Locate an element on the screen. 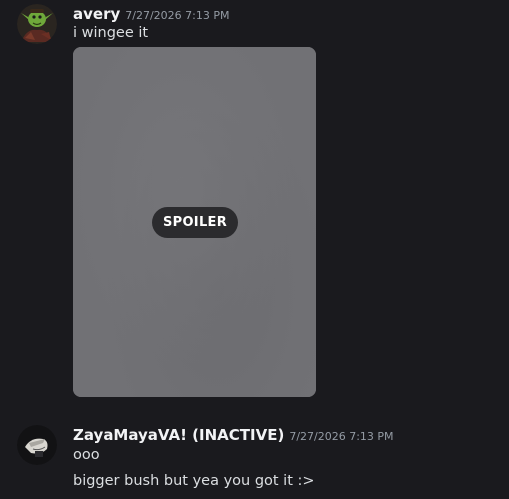 The width and height of the screenshot is (509, 499). message-header: avery 7/27/2026 7:13 PM is located at coordinates (151, 13).